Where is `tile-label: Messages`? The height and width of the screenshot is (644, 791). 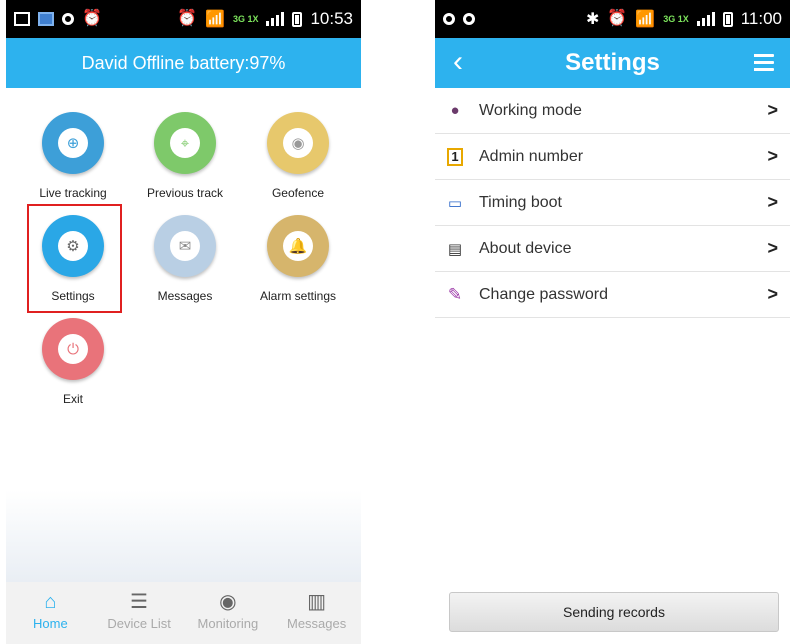 tile-label: Messages is located at coordinates (185, 296).